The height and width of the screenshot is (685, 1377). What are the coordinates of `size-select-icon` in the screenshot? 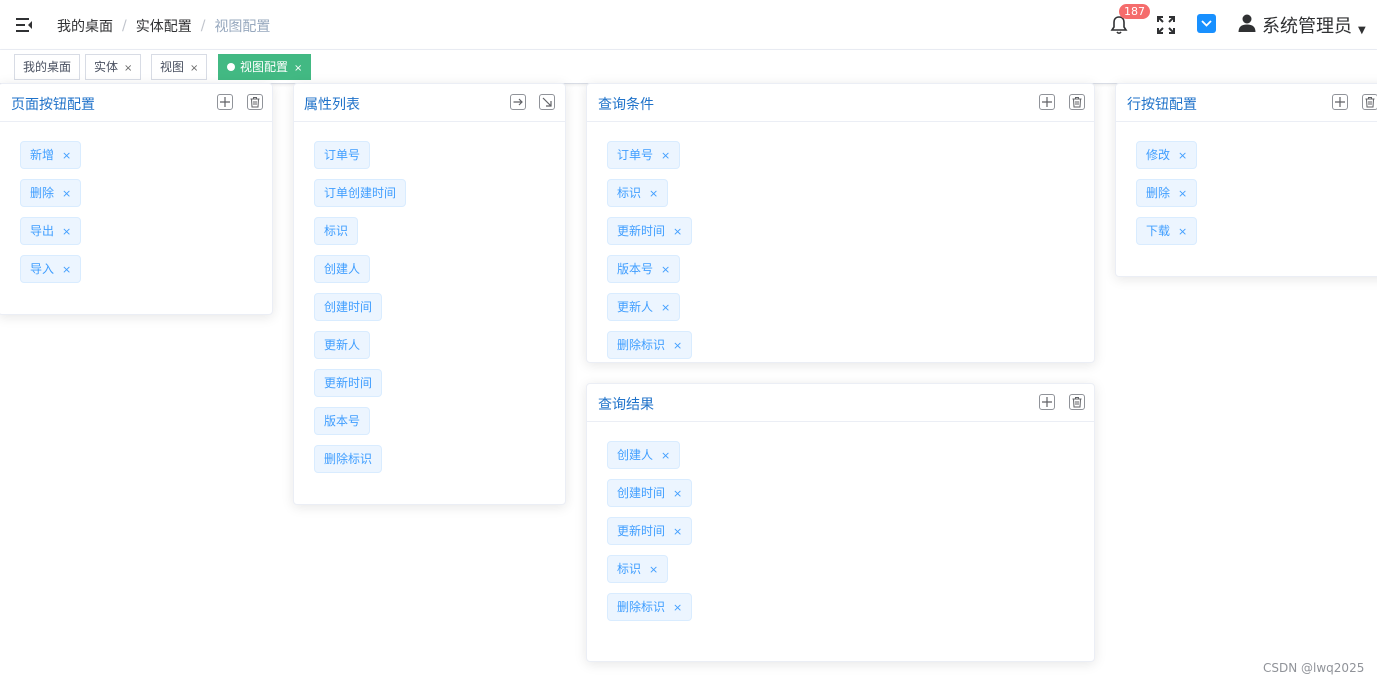 It's located at (1206, 23).